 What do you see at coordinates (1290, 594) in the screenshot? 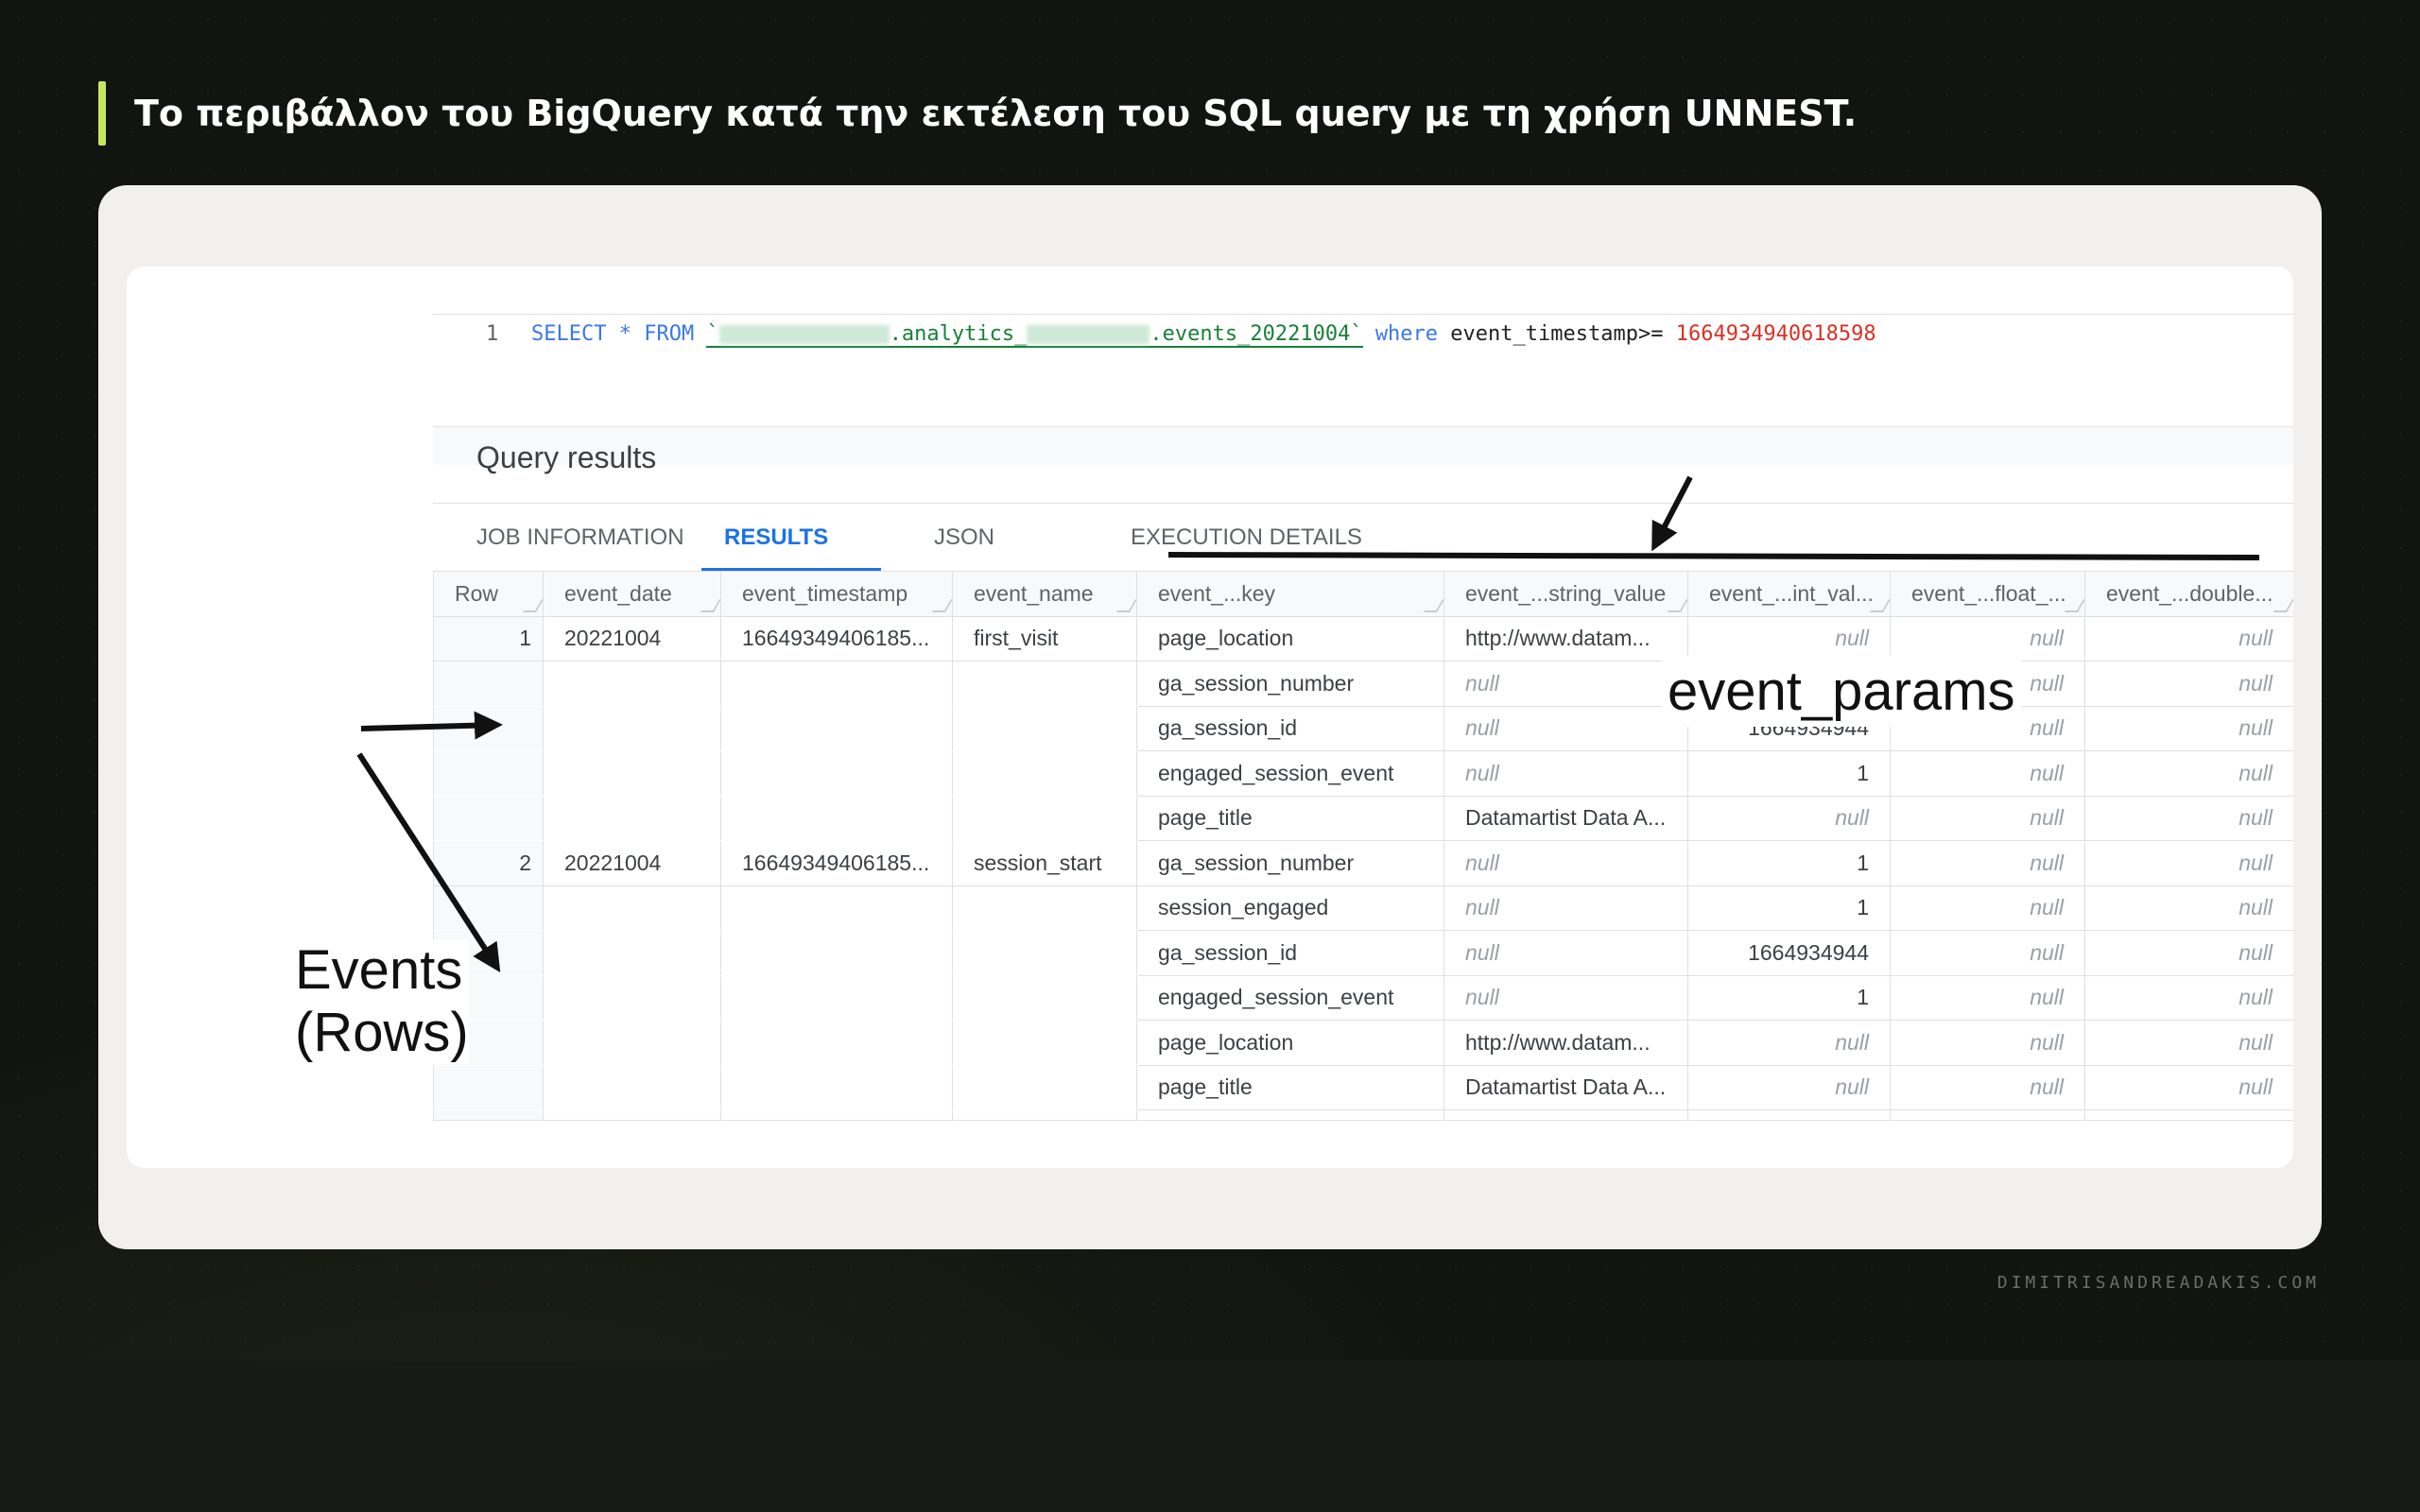
I see `col-header-param-key: event_...key` at bounding box center [1290, 594].